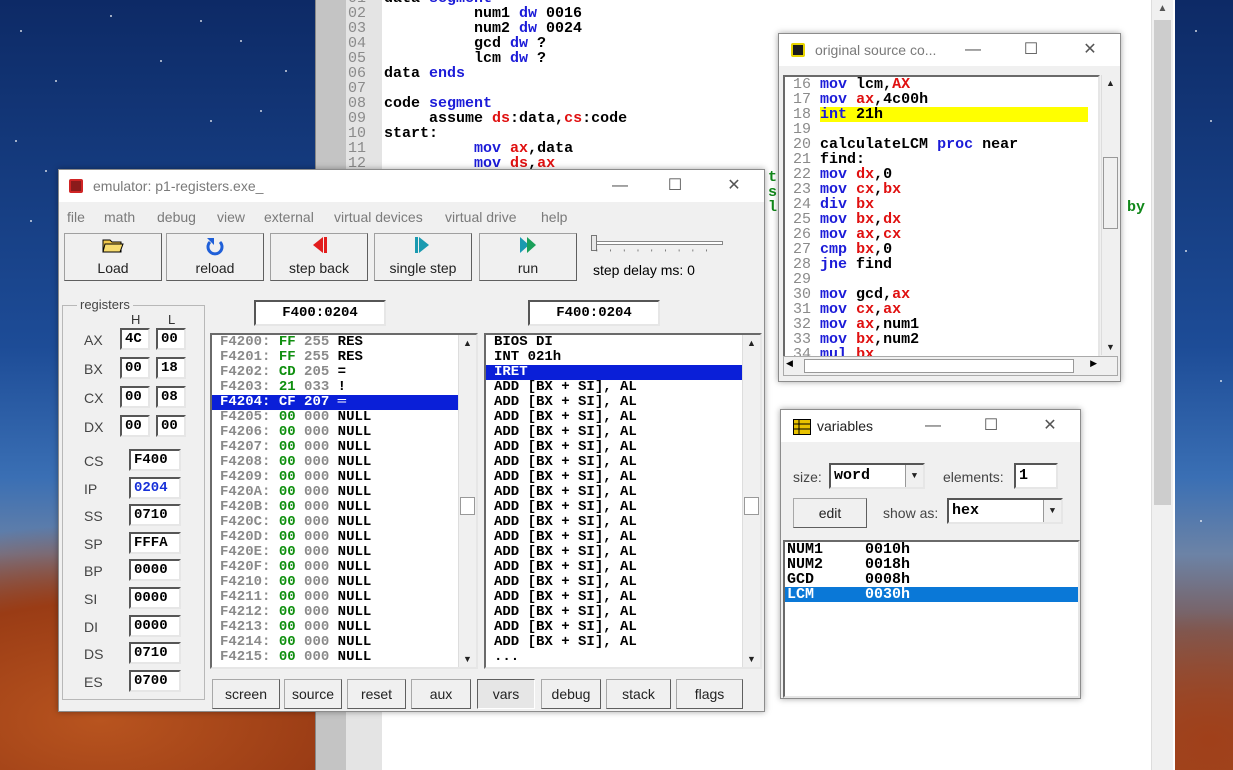 Image resolution: width=1233 pixels, height=770 pixels. I want to click on scroll-left-arrow-icon: ◀, so click(789, 363).